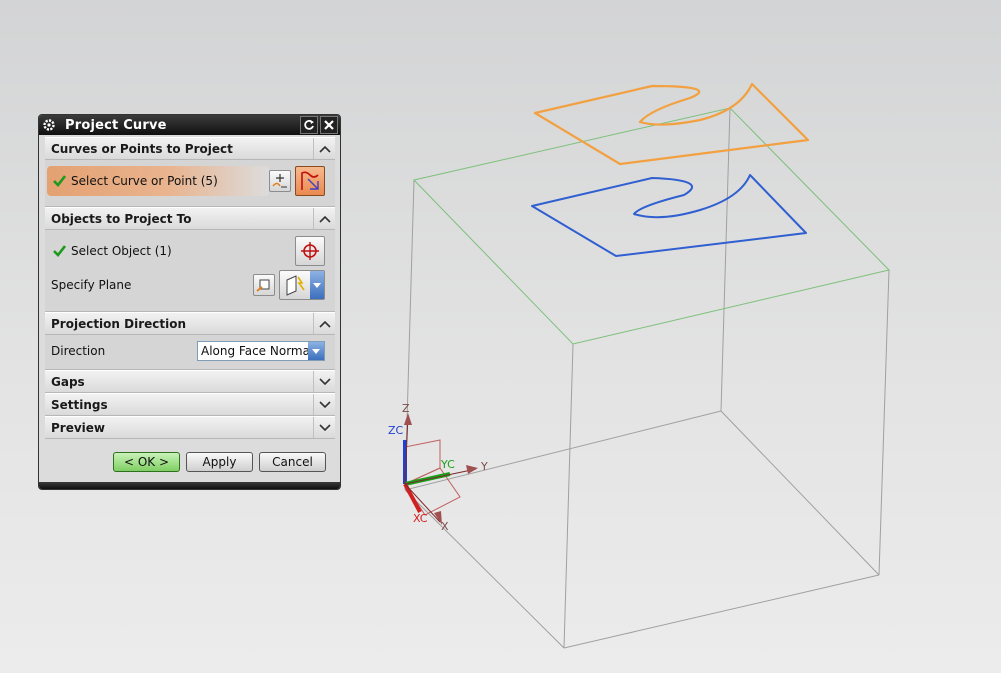 The width and height of the screenshot is (1001, 673). I want to click on selected-curve, so click(671, 124).